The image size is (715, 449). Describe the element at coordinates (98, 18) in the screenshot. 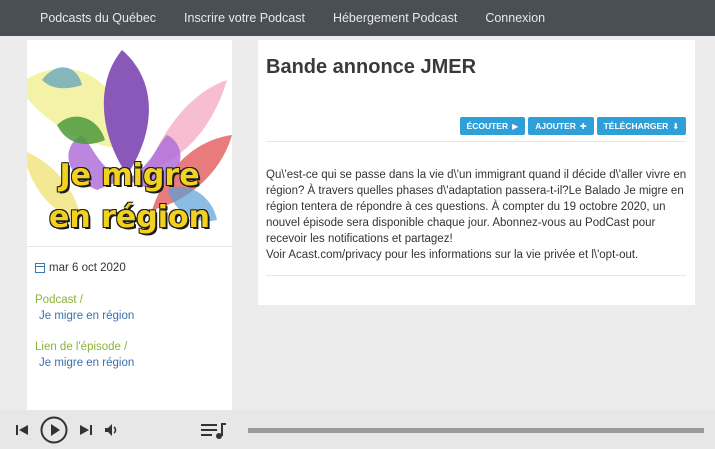

I see `nav-podcasts-du-quebec: Podcasts du Québec` at that location.